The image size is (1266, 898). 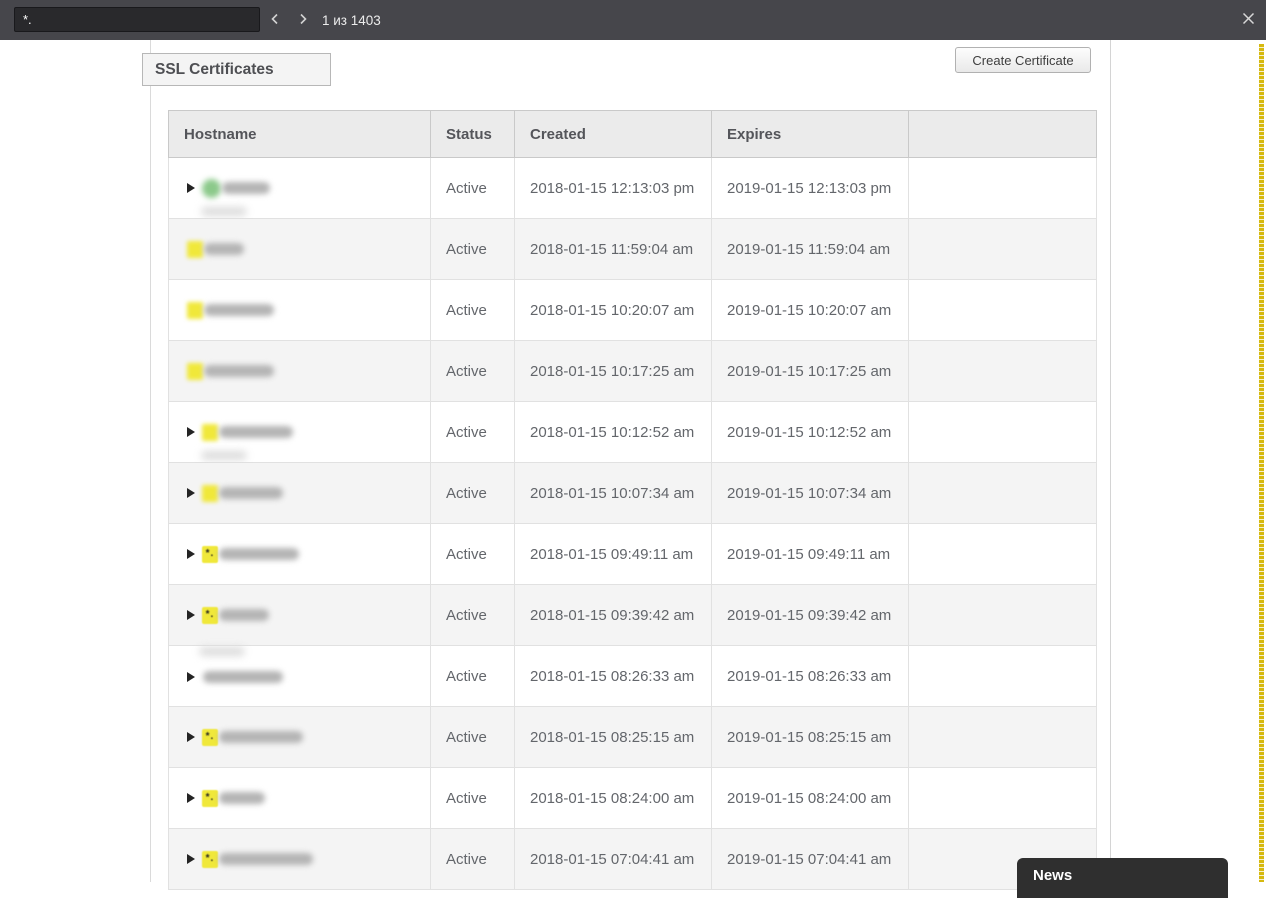 I want to click on scrollbar-match-ticks, so click(x=1261, y=463).